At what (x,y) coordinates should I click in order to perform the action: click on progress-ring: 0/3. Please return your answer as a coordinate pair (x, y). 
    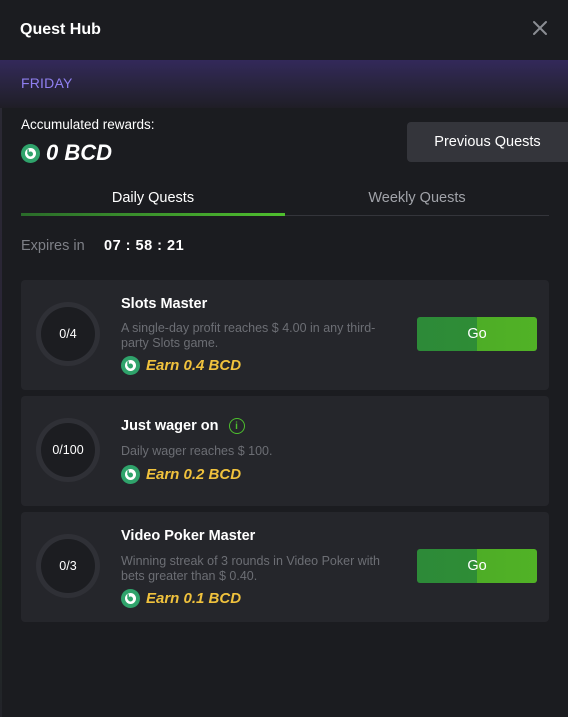
    Looking at the image, I should click on (68, 566).